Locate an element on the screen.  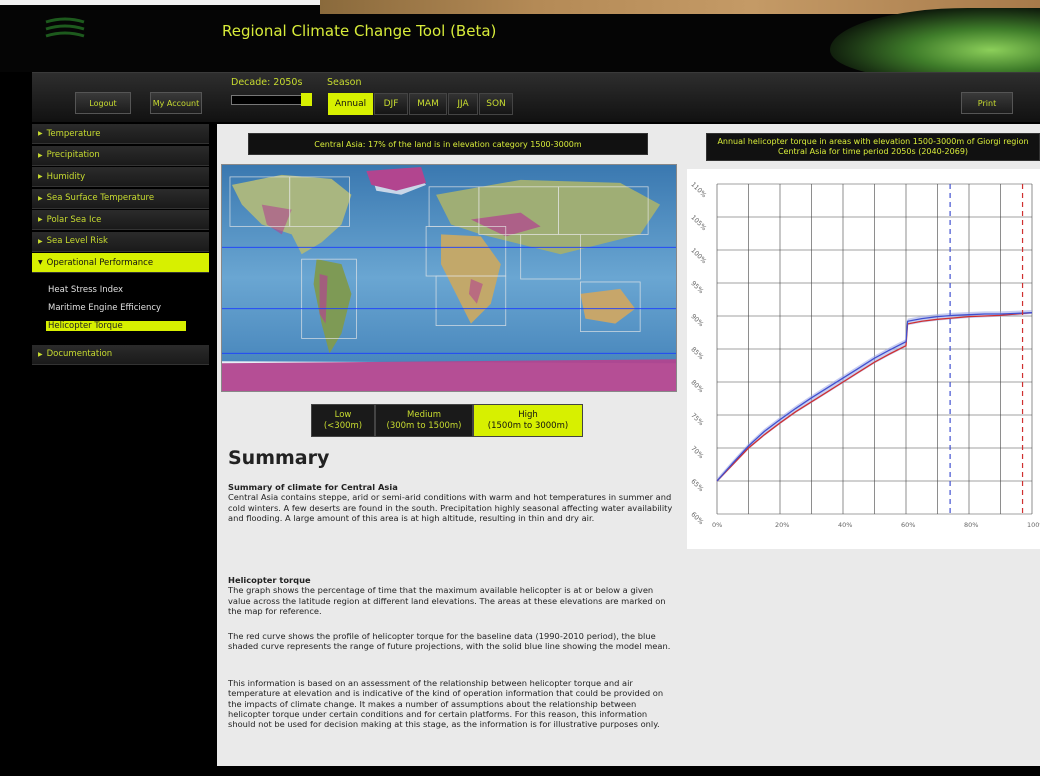
logo-icon is located at coordinates (65, 27).